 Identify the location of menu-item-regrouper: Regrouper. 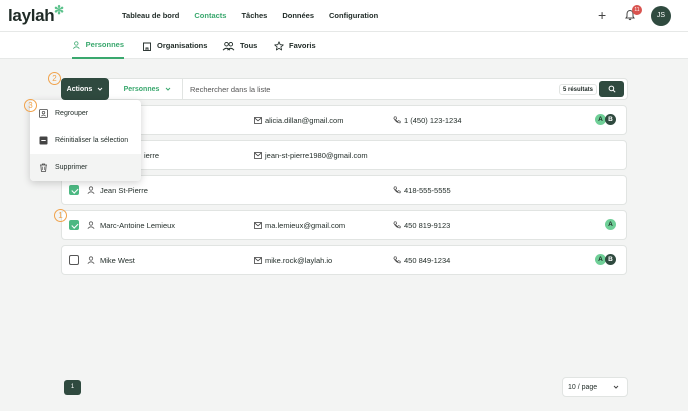
(85, 113).